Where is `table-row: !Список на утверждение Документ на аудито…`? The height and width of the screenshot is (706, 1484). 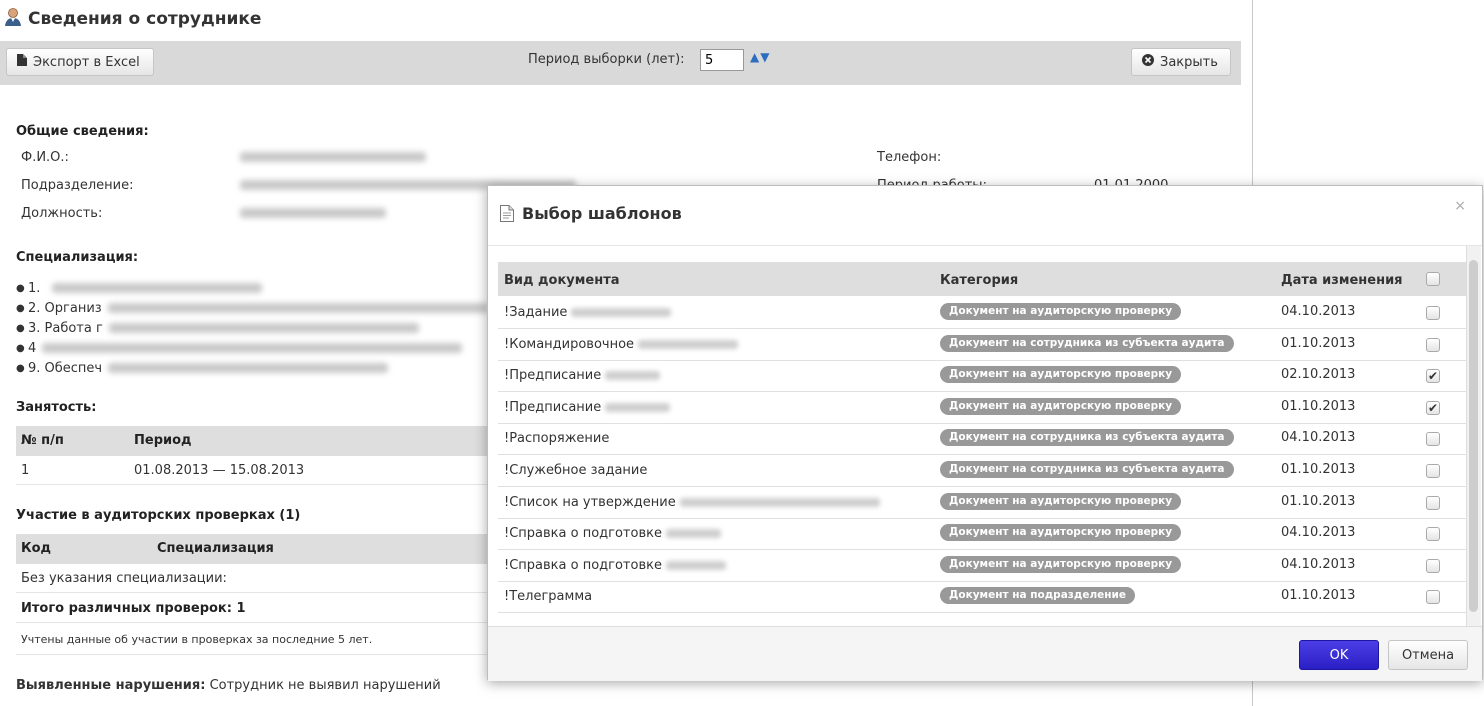 table-row: !Список на утверждение Документ на аудито… is located at coordinates (982, 503).